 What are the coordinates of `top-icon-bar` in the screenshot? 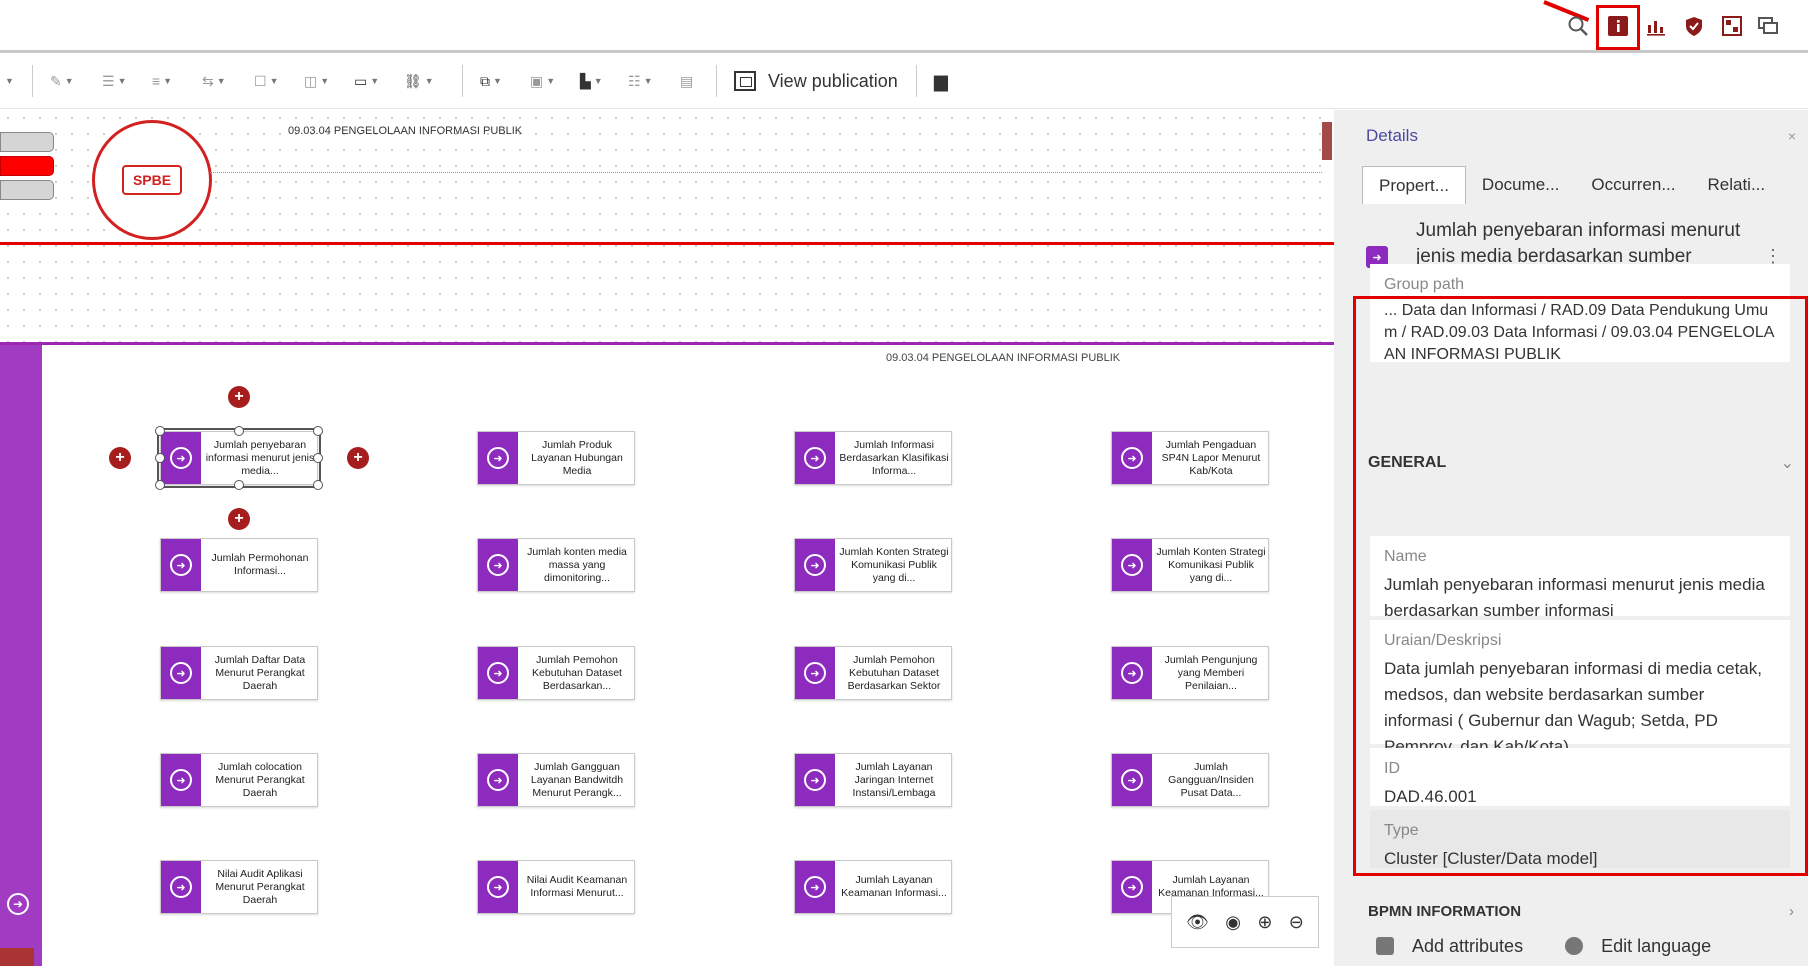 It's located at (904, 25).